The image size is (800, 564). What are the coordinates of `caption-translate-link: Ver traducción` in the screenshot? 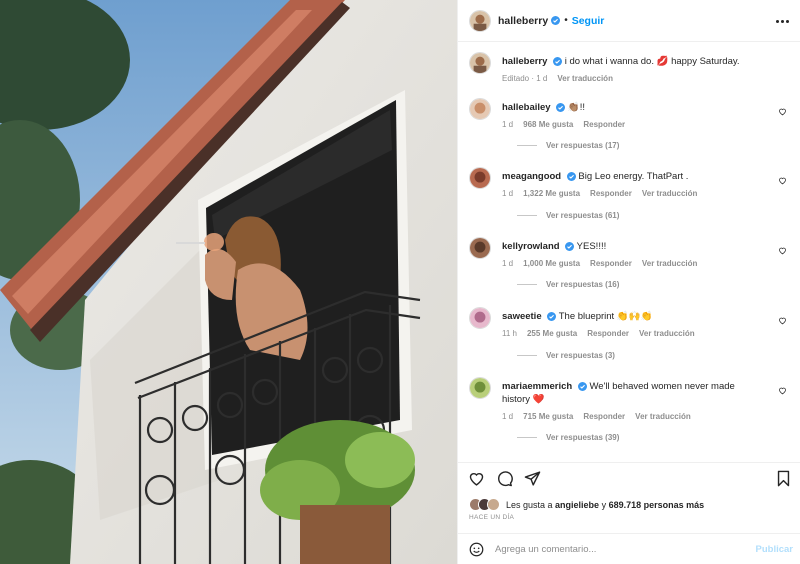 It's located at (585, 78).